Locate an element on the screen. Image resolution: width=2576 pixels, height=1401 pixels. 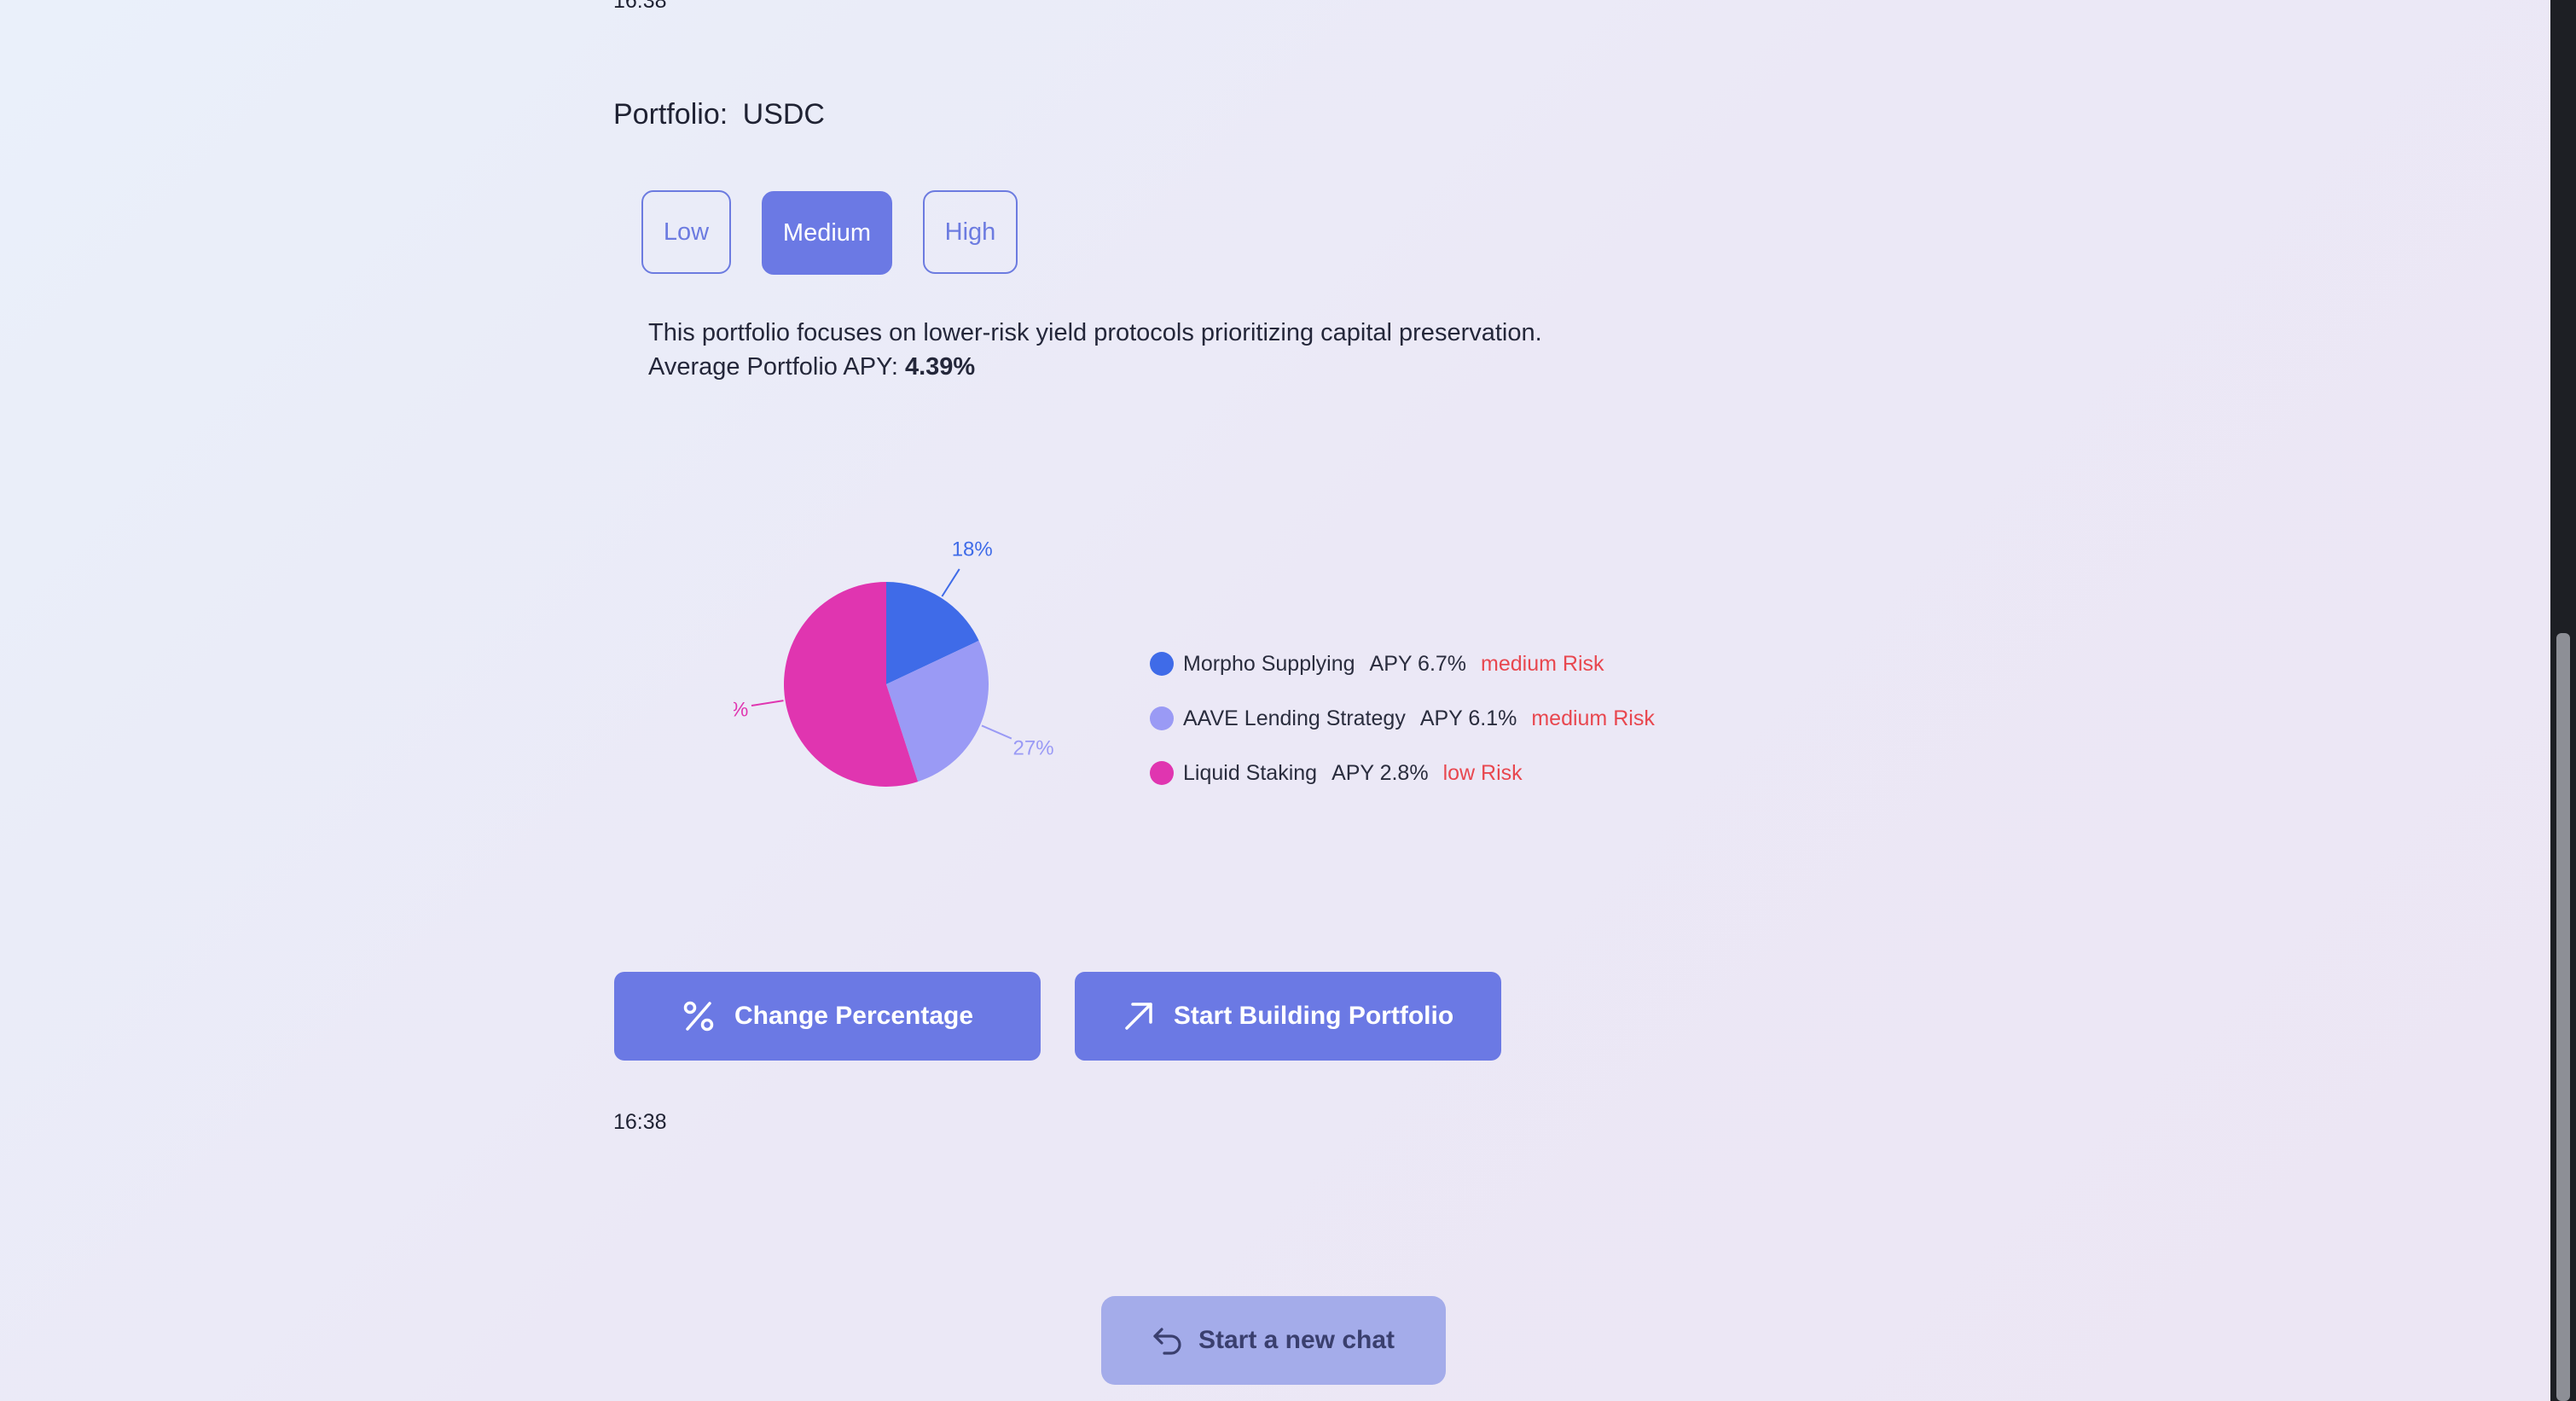
pie-percentage-label: 27% is located at coordinates (1033, 748).